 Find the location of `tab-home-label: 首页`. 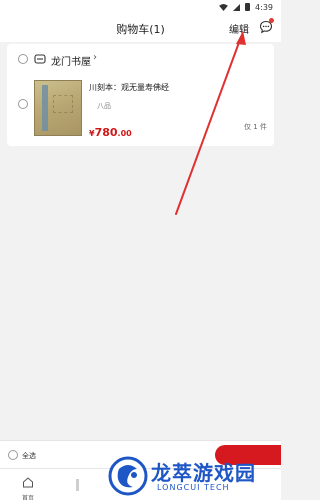

tab-home-label: 首页 is located at coordinates (27, 497).